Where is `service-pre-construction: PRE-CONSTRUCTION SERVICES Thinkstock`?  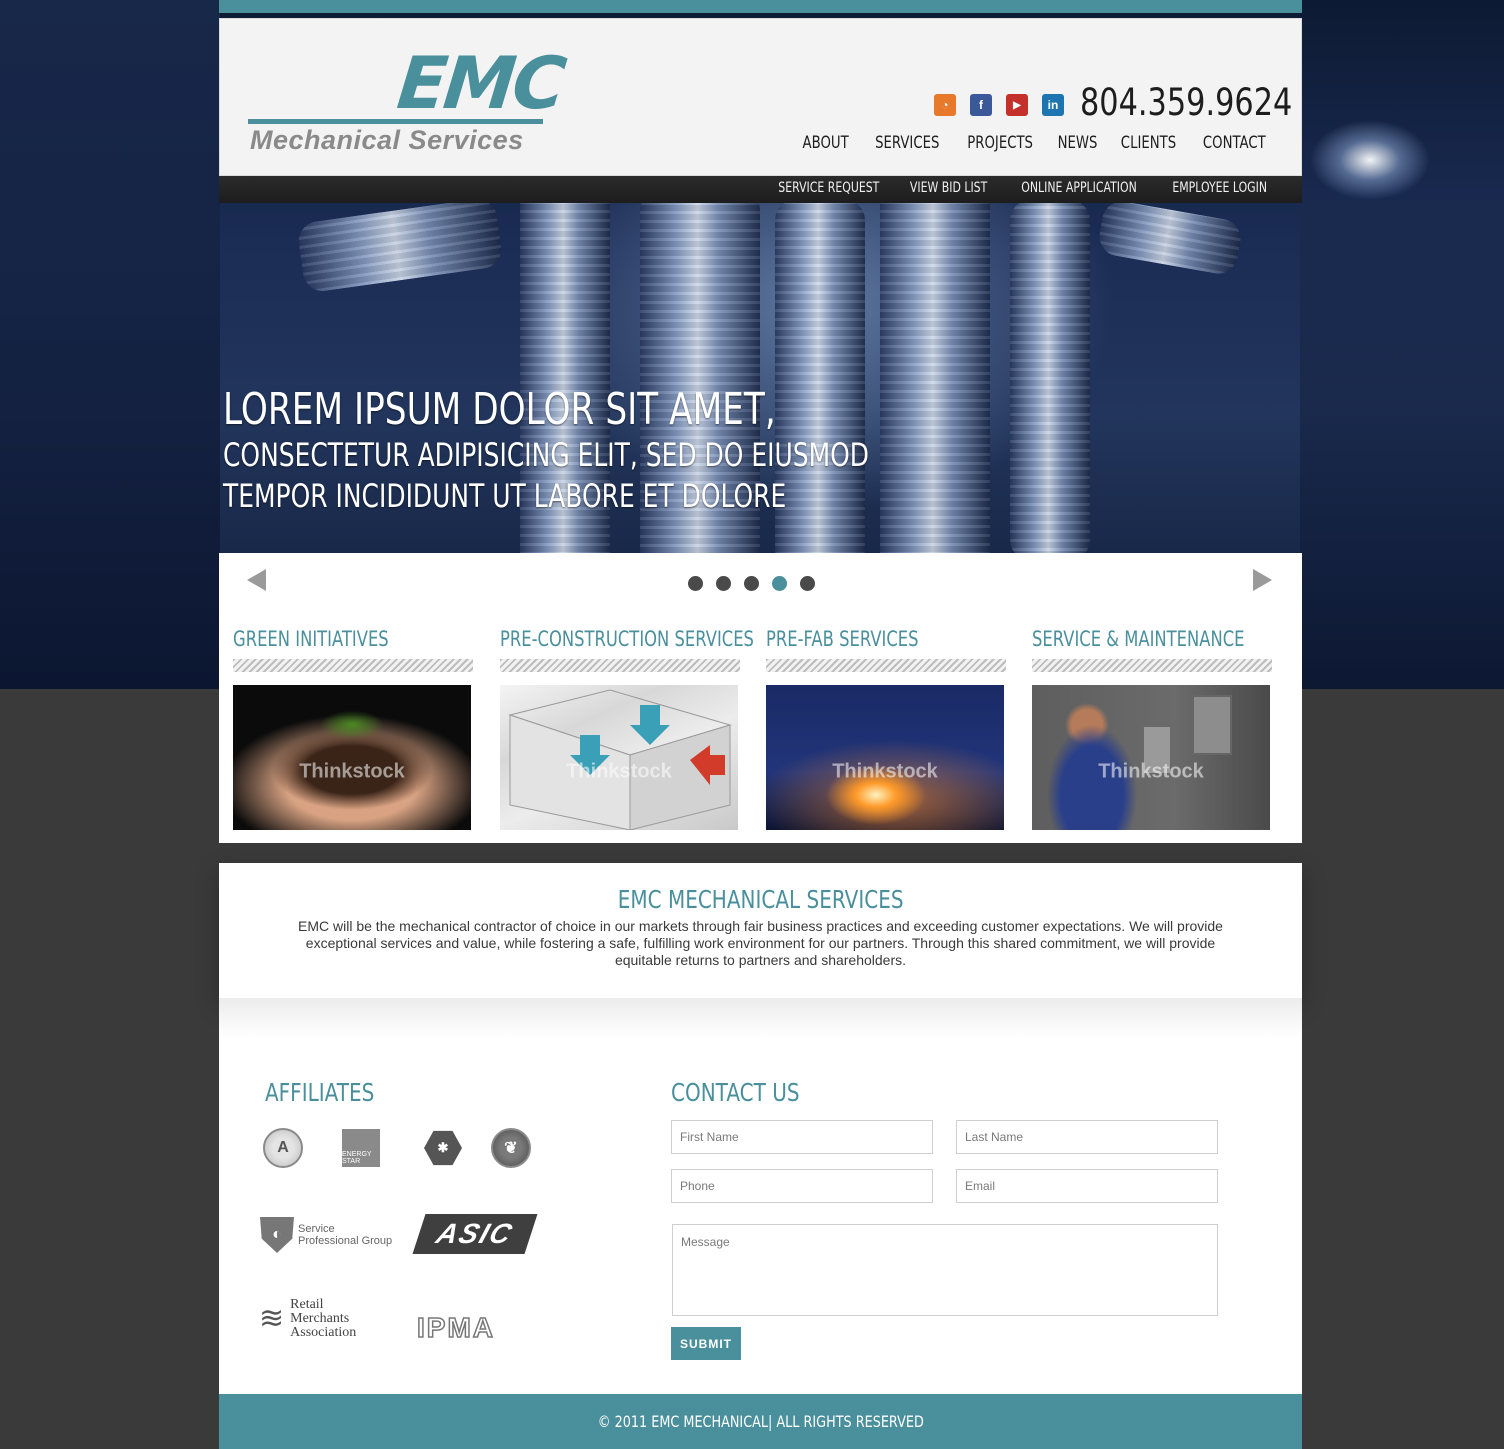 service-pre-construction: PRE-CONSTRUCTION SERVICES Thinkstock is located at coordinates (627, 728).